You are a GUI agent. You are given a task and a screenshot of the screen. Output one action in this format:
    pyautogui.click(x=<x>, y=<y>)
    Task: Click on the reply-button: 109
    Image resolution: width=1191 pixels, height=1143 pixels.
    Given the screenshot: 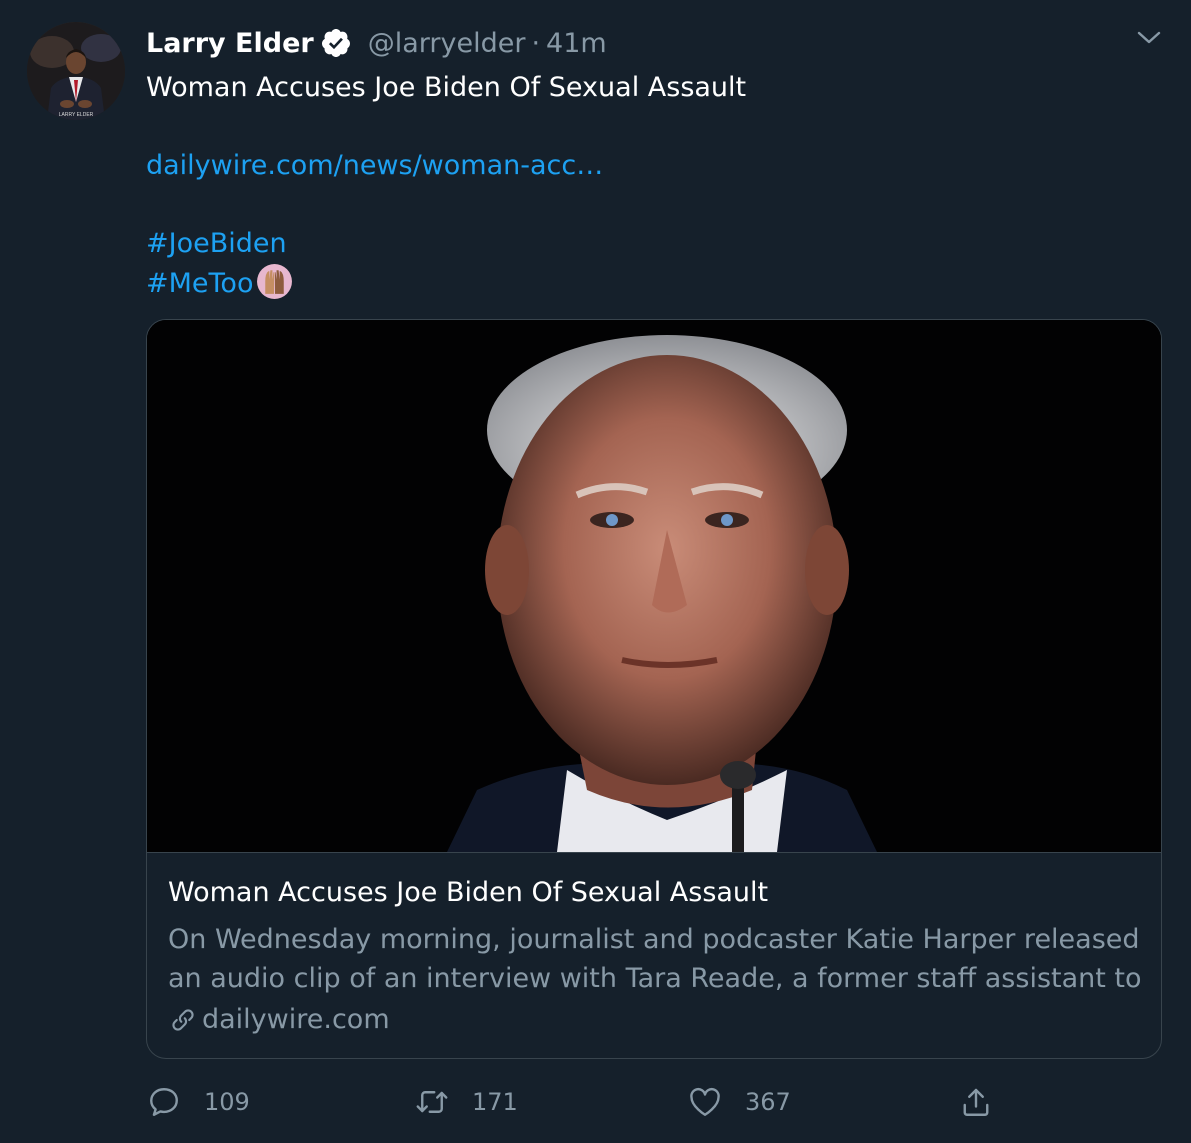 What is the action you would take?
    pyautogui.click(x=198, y=1102)
    